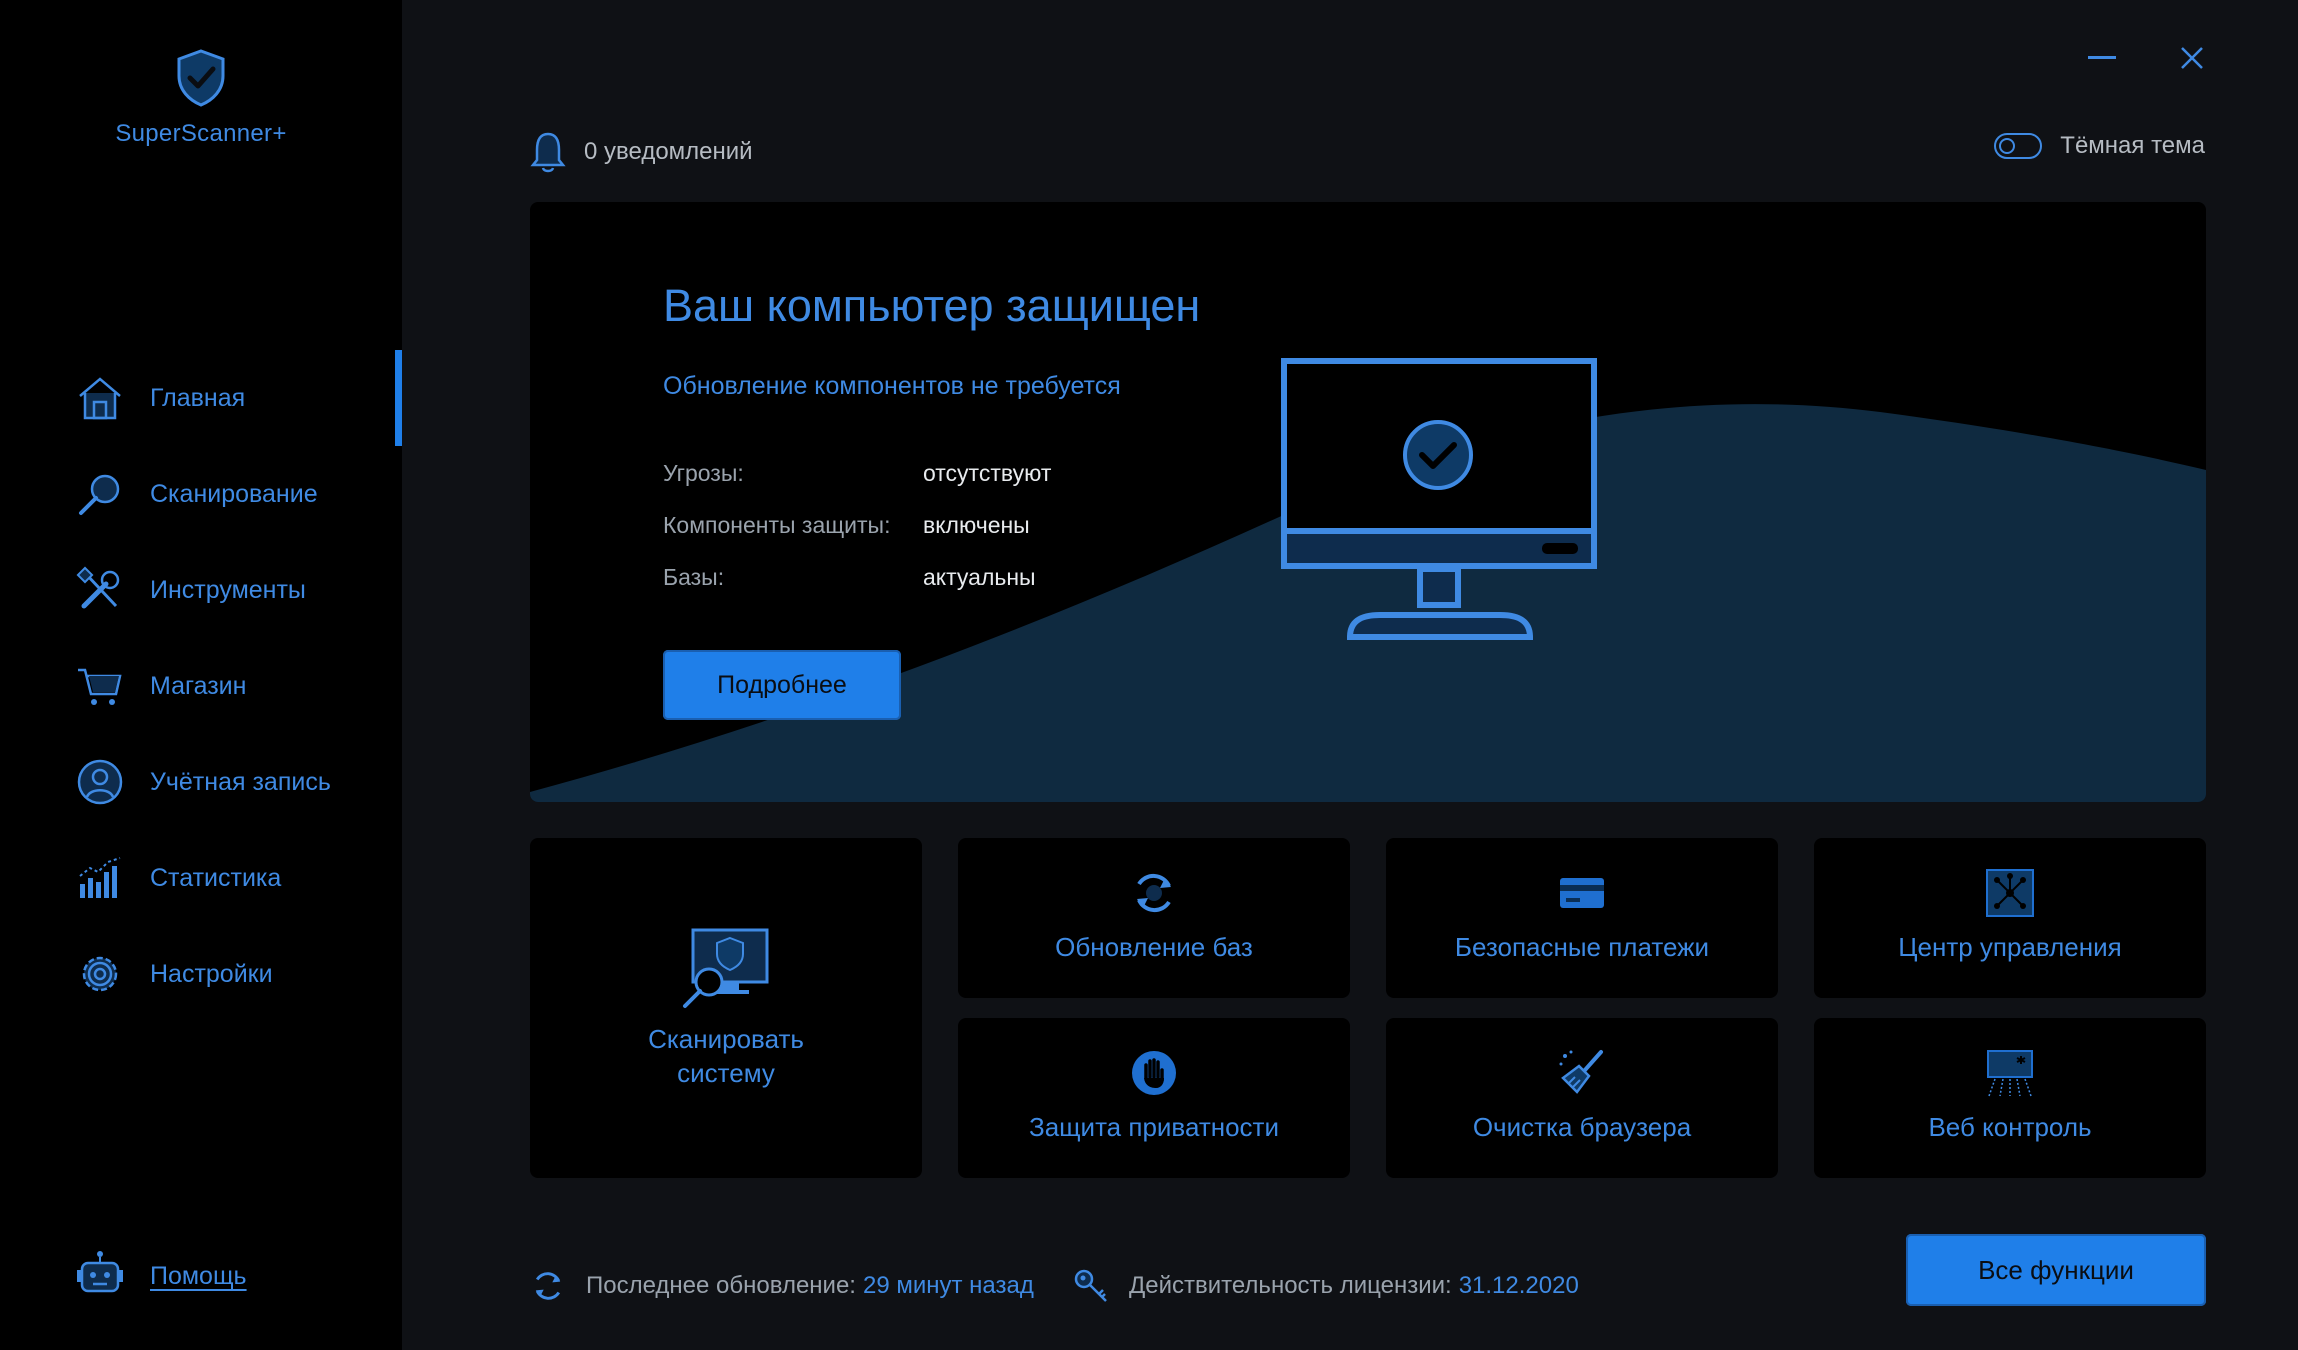 The width and height of the screenshot is (2298, 1350). What do you see at coordinates (100, 686) in the screenshot?
I see `cart-icon` at bounding box center [100, 686].